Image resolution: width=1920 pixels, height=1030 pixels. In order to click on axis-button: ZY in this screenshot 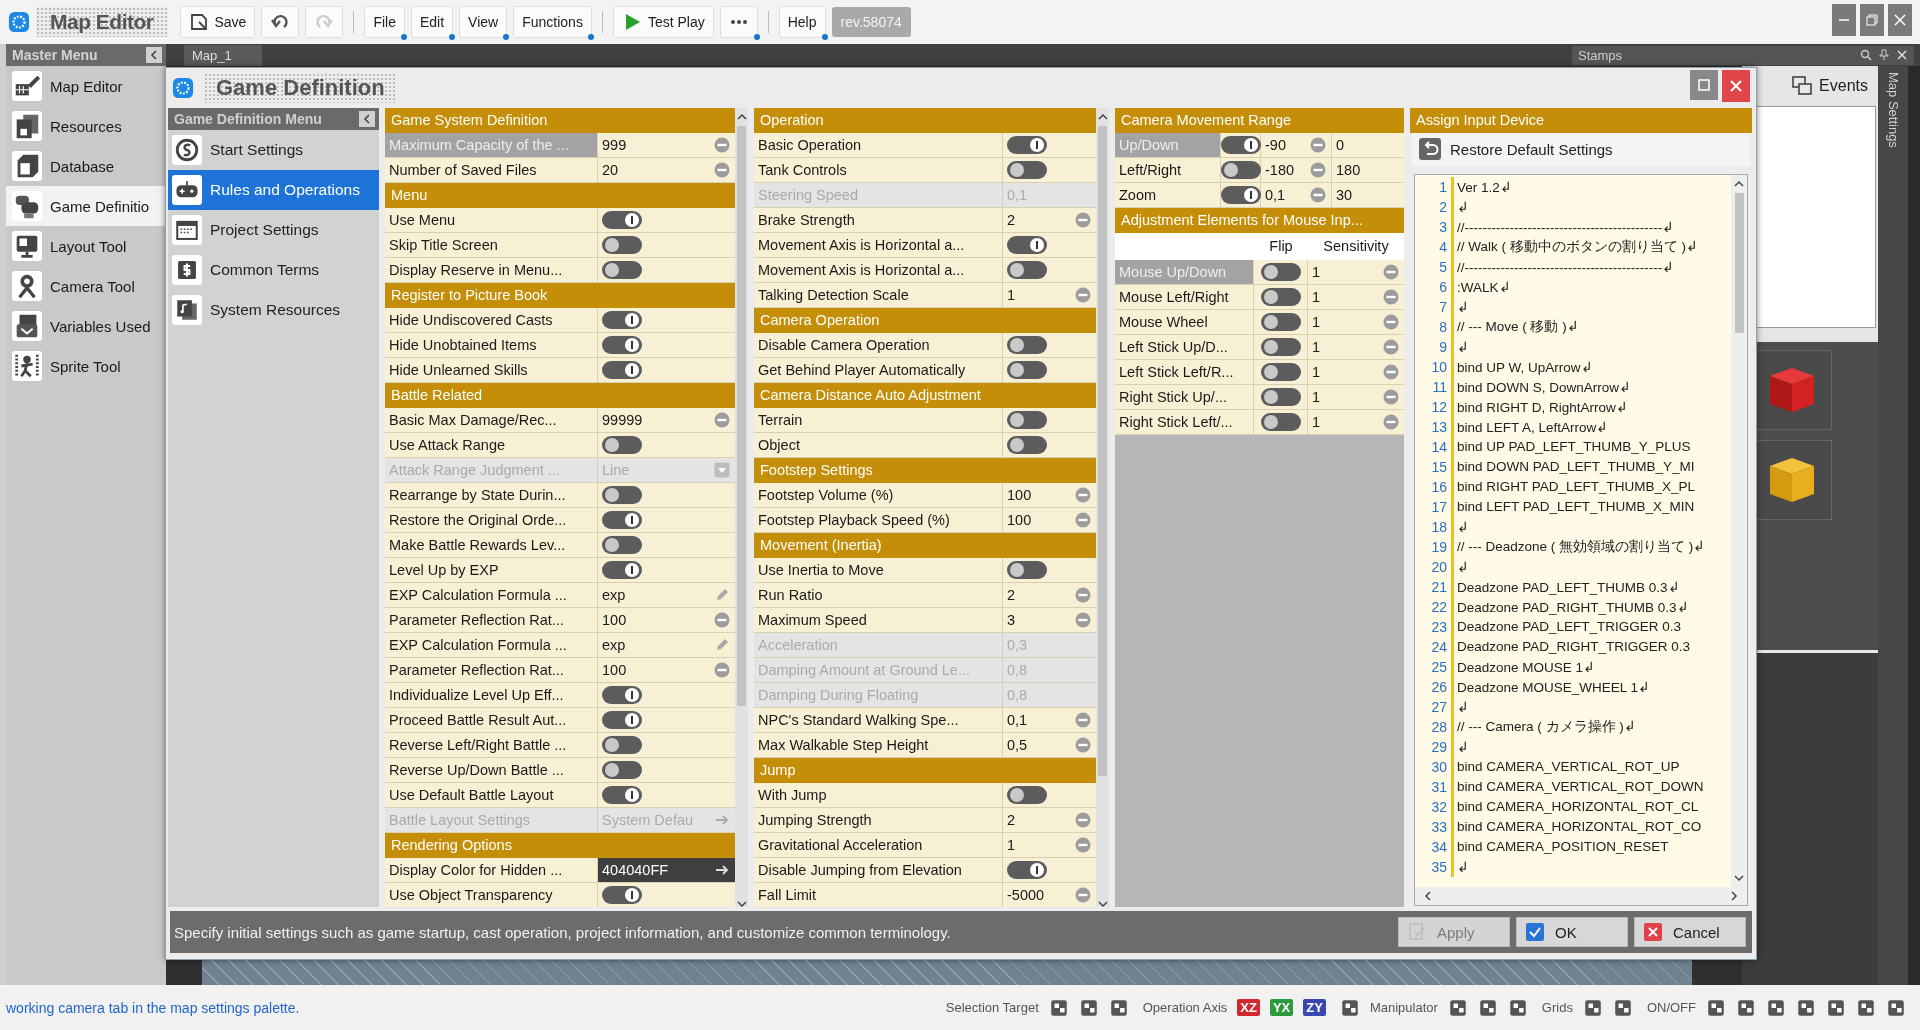, I will do `click(1314, 1007)`.